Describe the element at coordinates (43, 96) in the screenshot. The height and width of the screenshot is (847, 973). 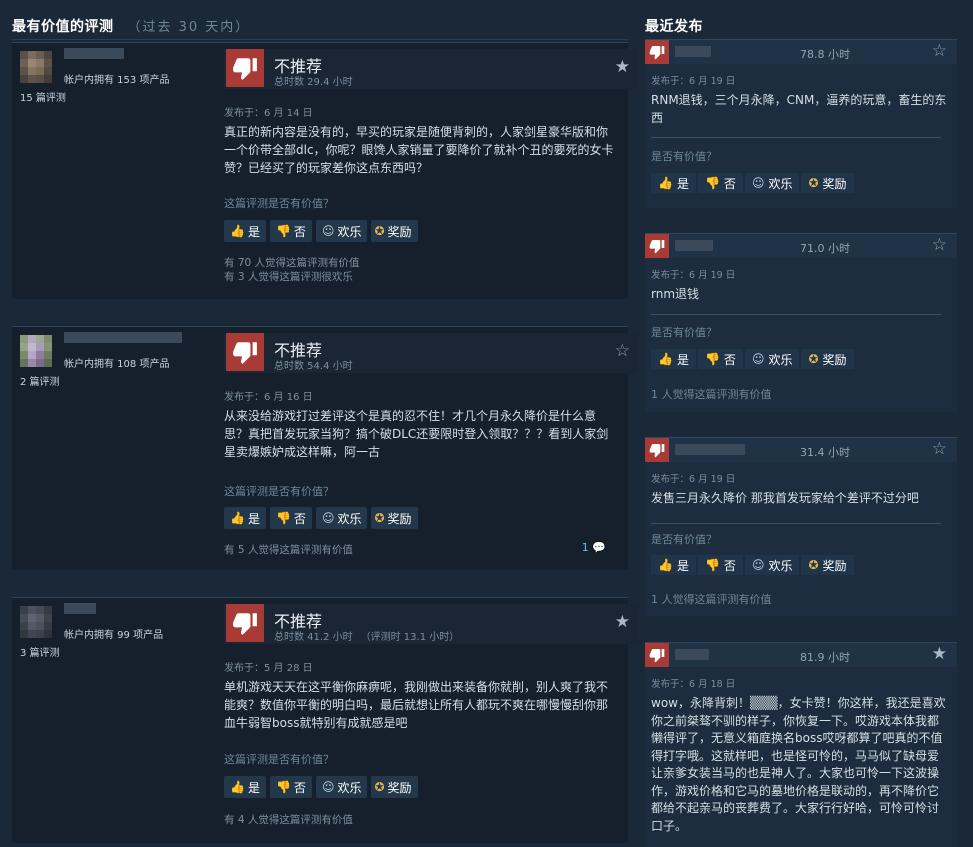
I see `review-count: 15 篇评测` at that location.